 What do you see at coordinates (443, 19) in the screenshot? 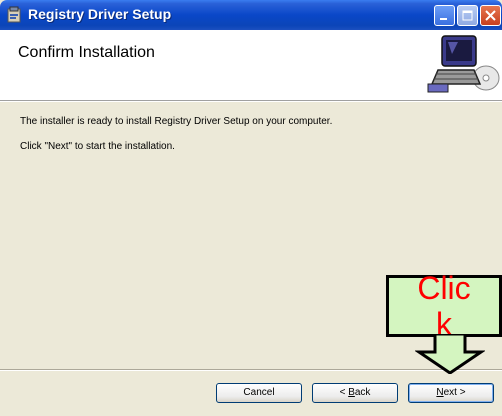
I see `minimize-icon` at bounding box center [443, 19].